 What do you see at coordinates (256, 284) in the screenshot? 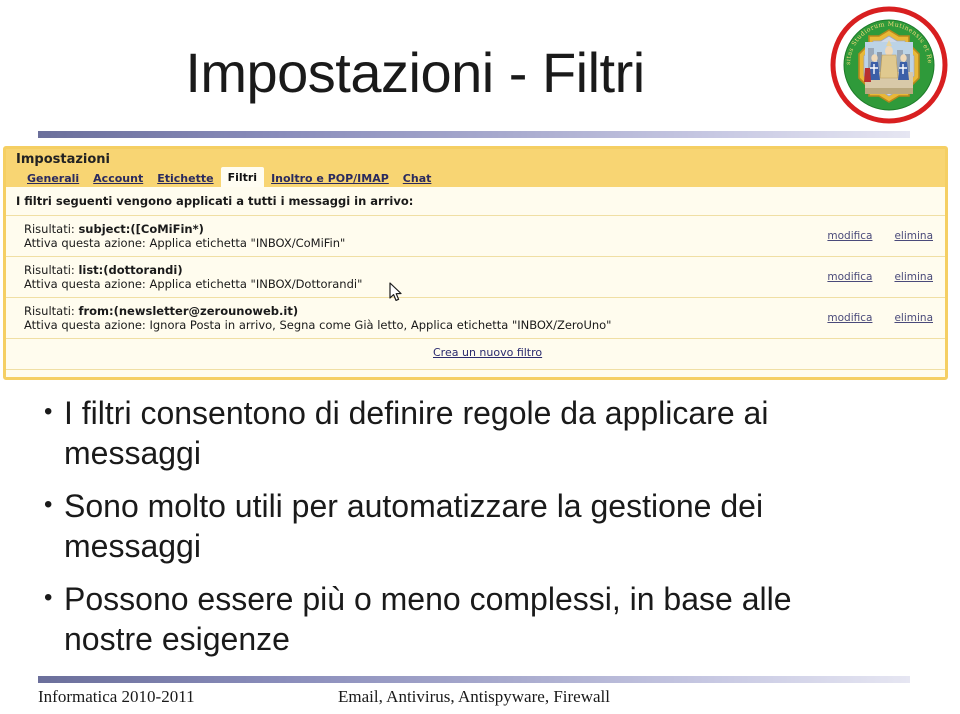
I see `action-value: Applica etichetta "INBOX/Dottorandi"` at bounding box center [256, 284].